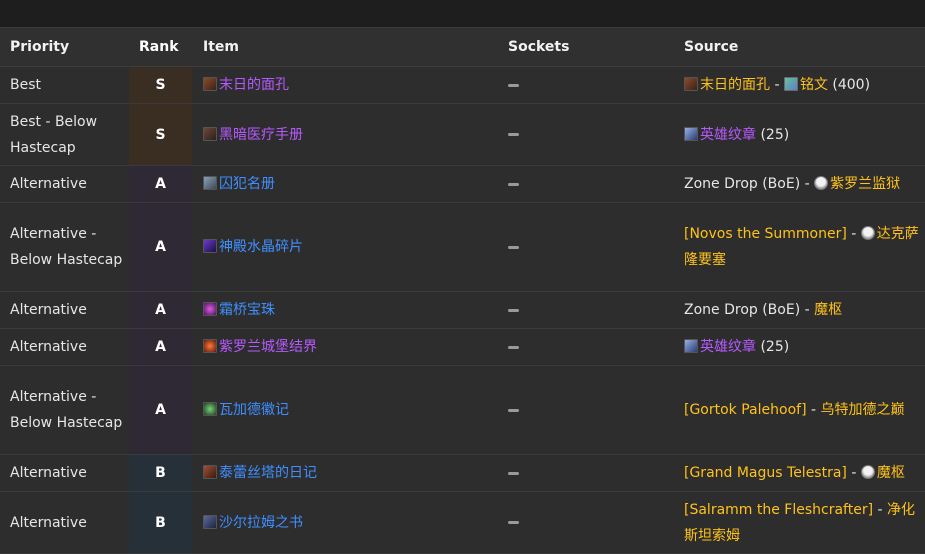  I want to click on source-cell: [Gortok Palehoof] - 乌特加德之巅, so click(804, 410).